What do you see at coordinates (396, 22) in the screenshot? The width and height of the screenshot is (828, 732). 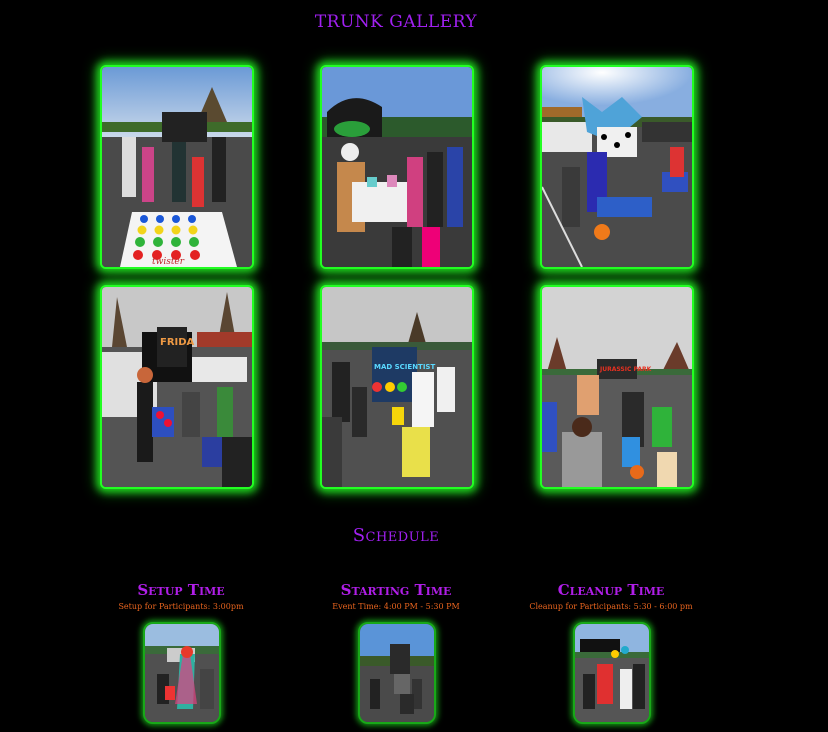 I see `gallery-title: TRUNK GALLERY` at bounding box center [396, 22].